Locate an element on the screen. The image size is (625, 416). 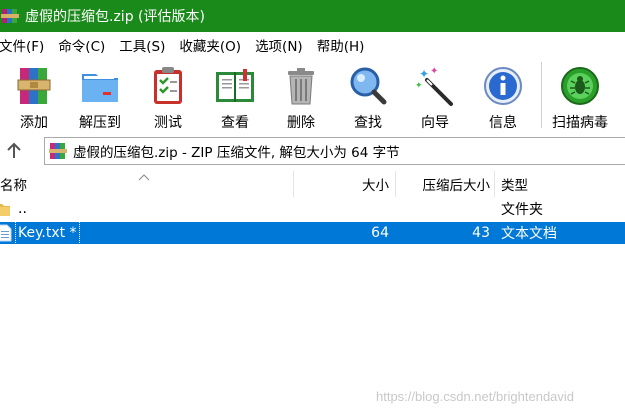
up-arrow-icon is located at coordinates (14, 151).